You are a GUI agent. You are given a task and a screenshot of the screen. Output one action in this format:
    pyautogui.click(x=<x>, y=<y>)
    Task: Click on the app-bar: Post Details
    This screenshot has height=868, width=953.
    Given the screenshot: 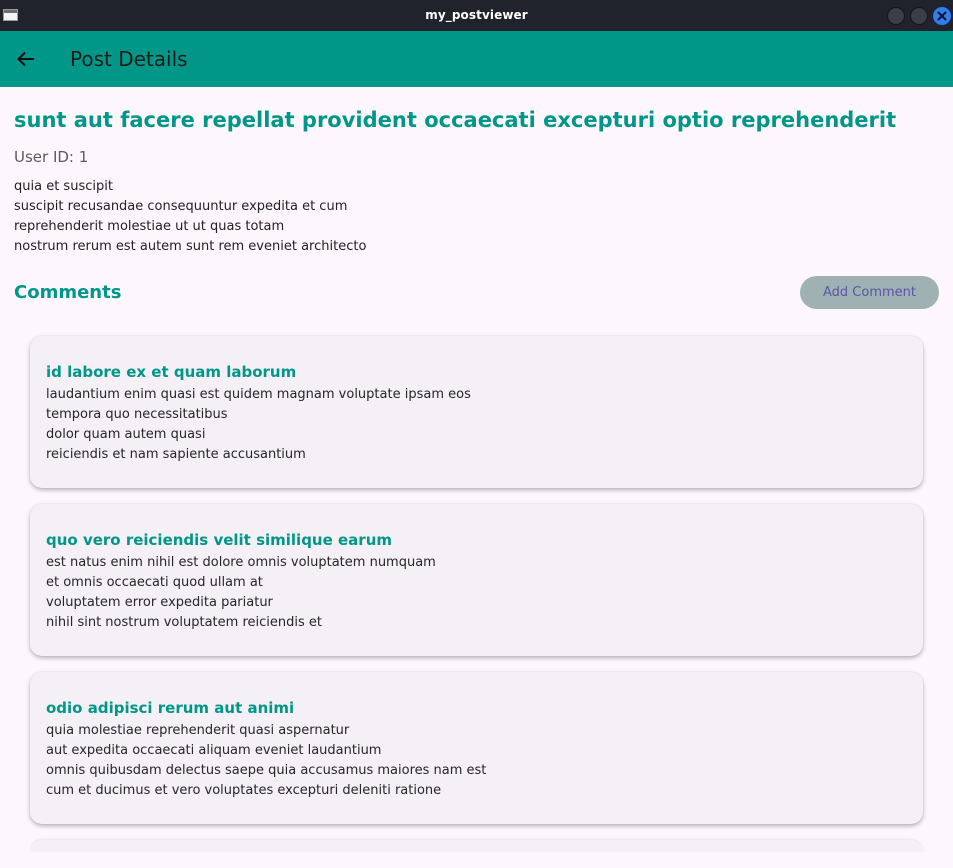 What is the action you would take?
    pyautogui.click(x=476, y=59)
    